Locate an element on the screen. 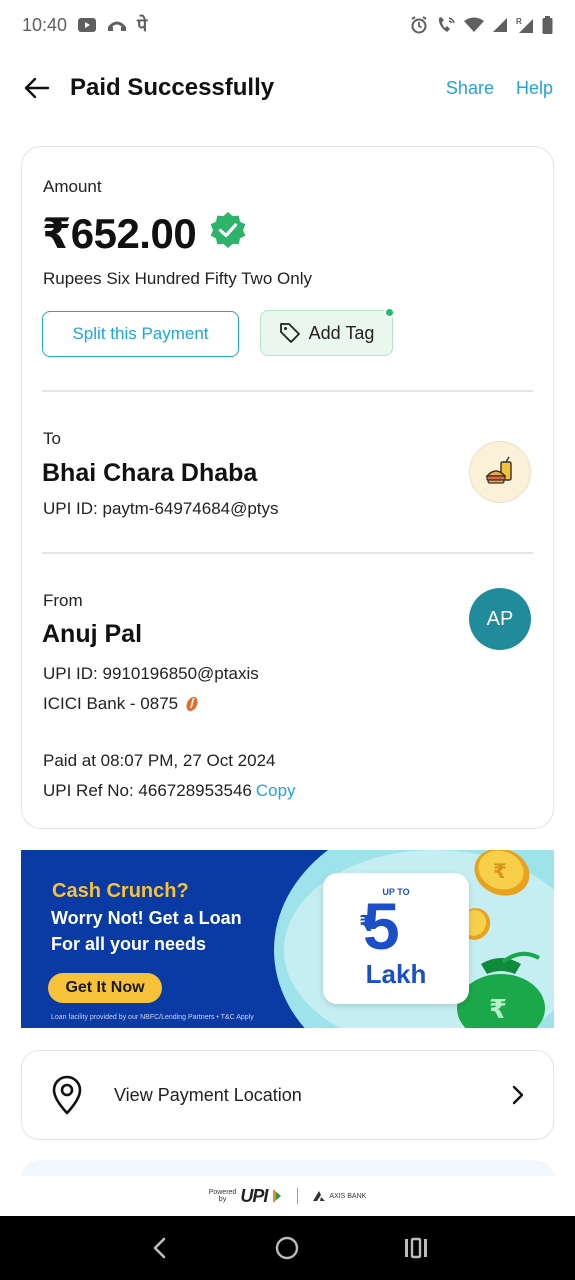 This screenshot has width=575, height=1280. merchant-avatar is located at coordinates (500, 472).